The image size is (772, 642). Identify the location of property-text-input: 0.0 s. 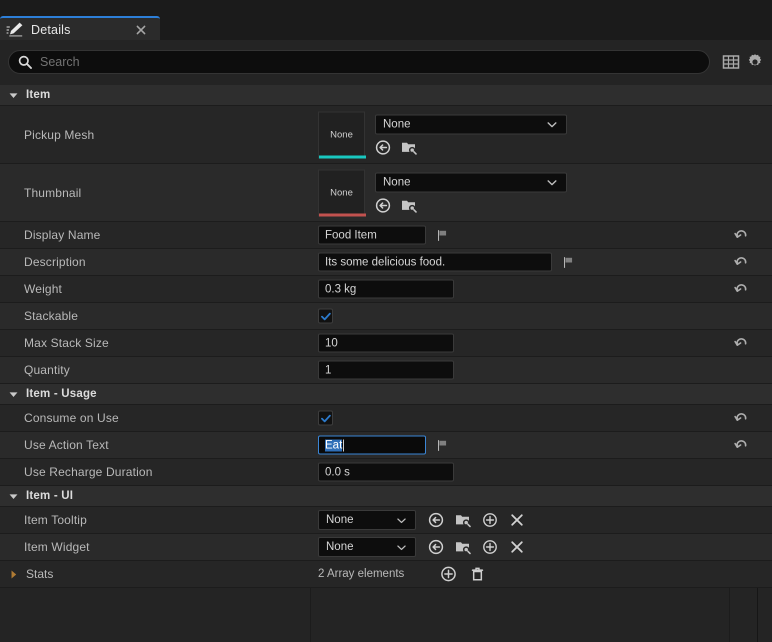
(386, 472).